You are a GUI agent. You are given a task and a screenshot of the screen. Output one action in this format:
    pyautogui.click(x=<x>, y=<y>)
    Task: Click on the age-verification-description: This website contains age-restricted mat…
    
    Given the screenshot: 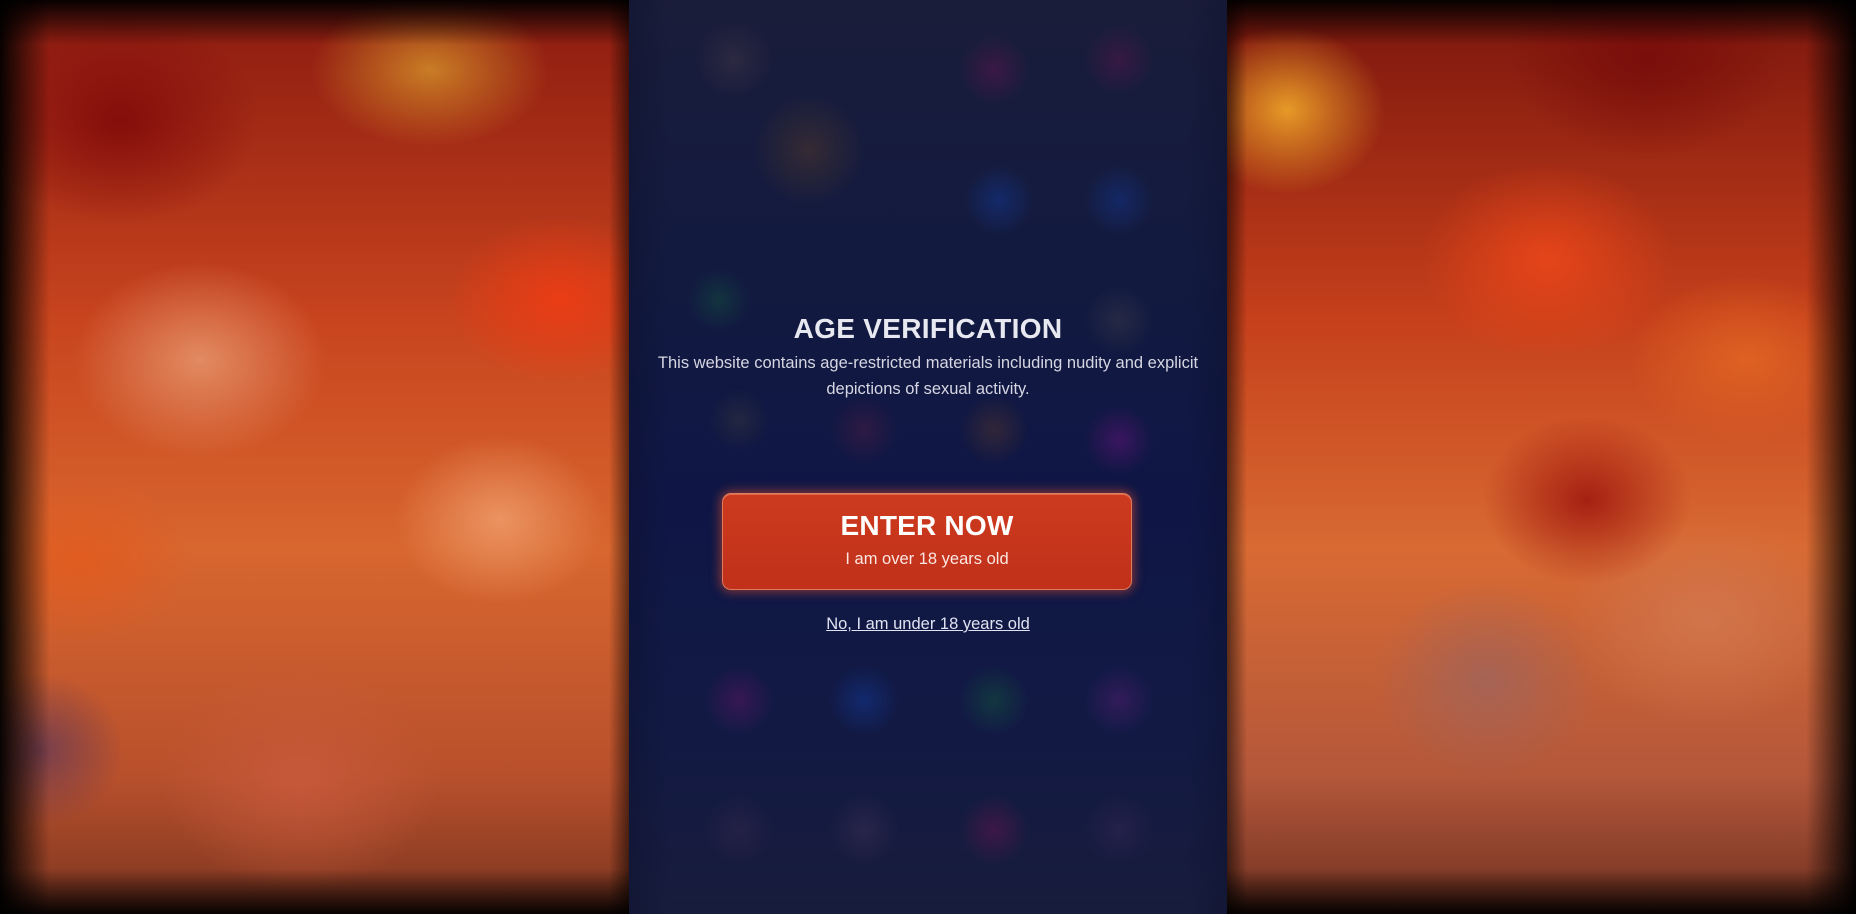 What is the action you would take?
    pyautogui.click(x=928, y=376)
    